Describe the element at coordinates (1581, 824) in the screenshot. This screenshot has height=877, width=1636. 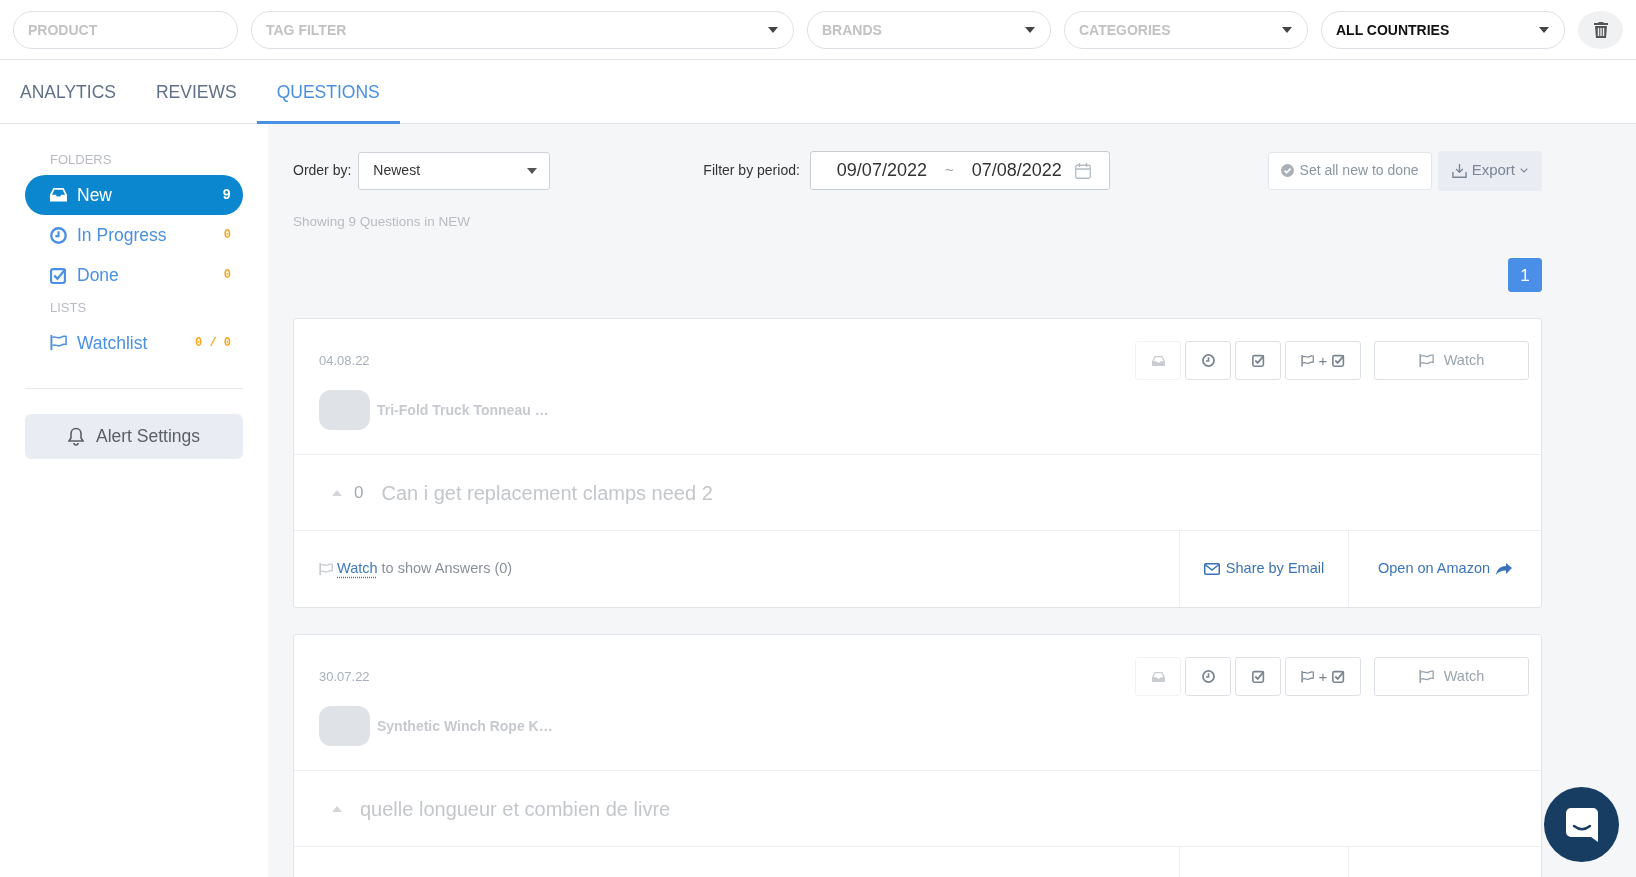
I see `chat-icon` at that location.